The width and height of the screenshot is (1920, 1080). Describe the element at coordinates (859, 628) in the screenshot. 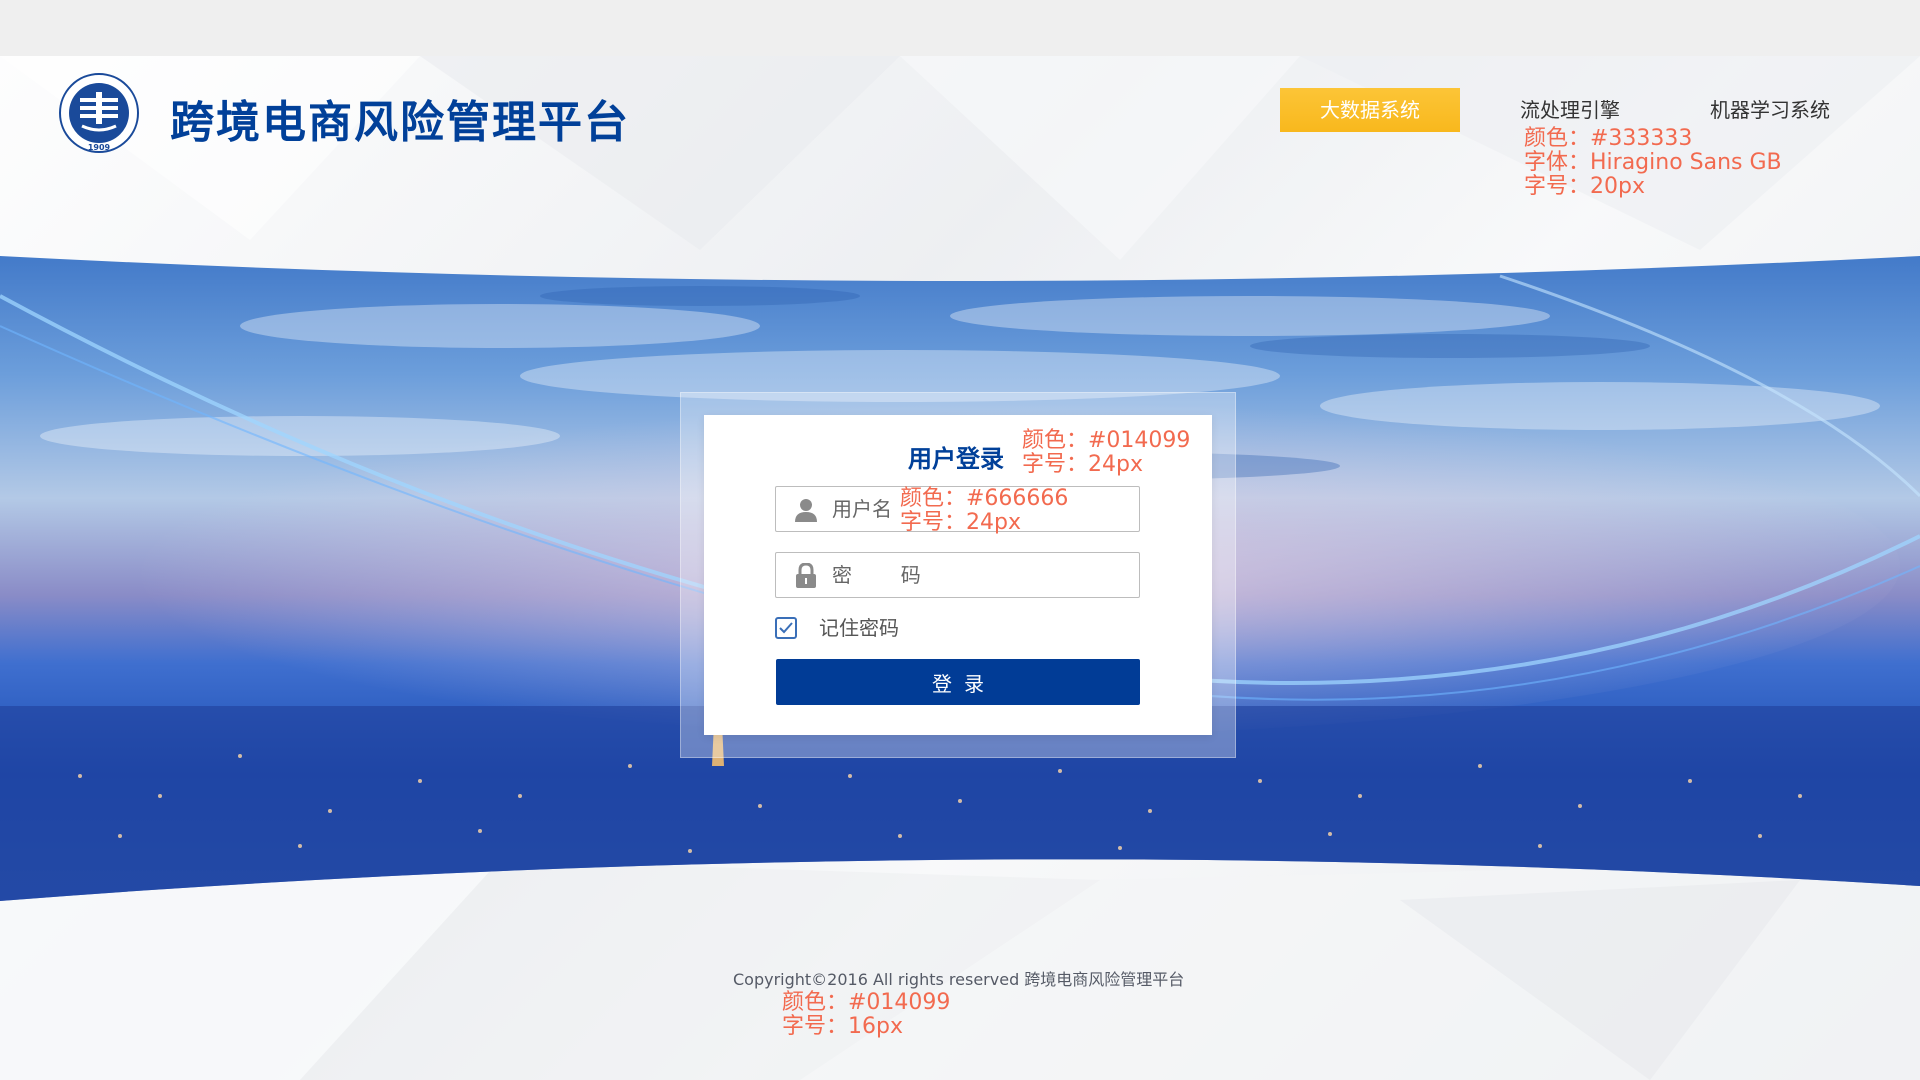

I see `remember-label: 记住密码` at that location.